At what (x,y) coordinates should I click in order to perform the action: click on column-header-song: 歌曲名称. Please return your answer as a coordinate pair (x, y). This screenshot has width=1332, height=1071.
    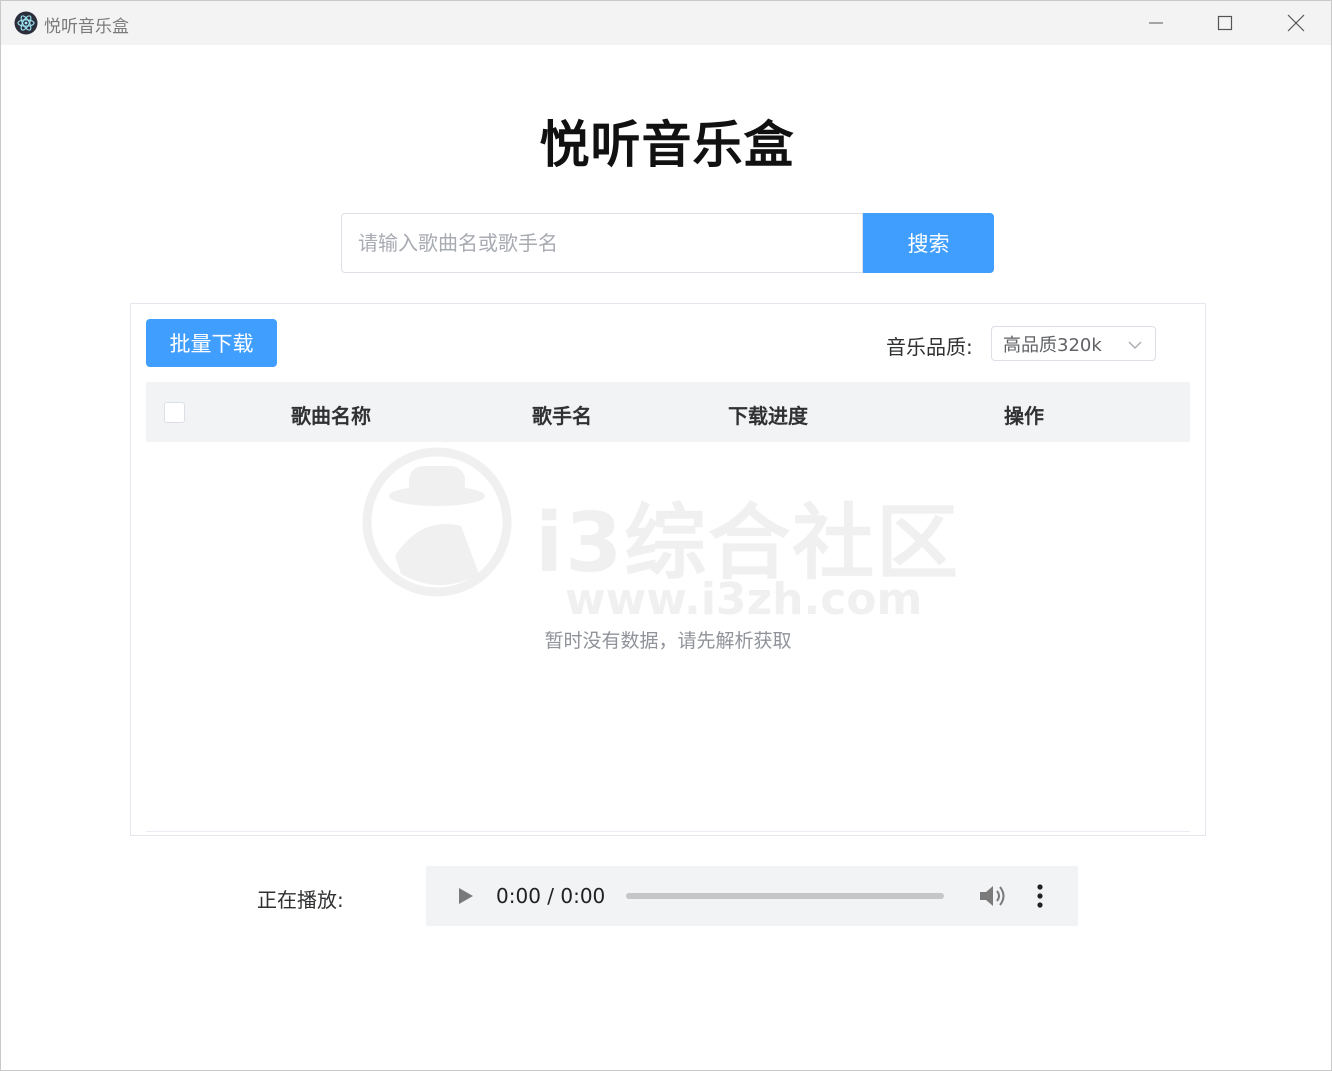
    Looking at the image, I should click on (331, 414).